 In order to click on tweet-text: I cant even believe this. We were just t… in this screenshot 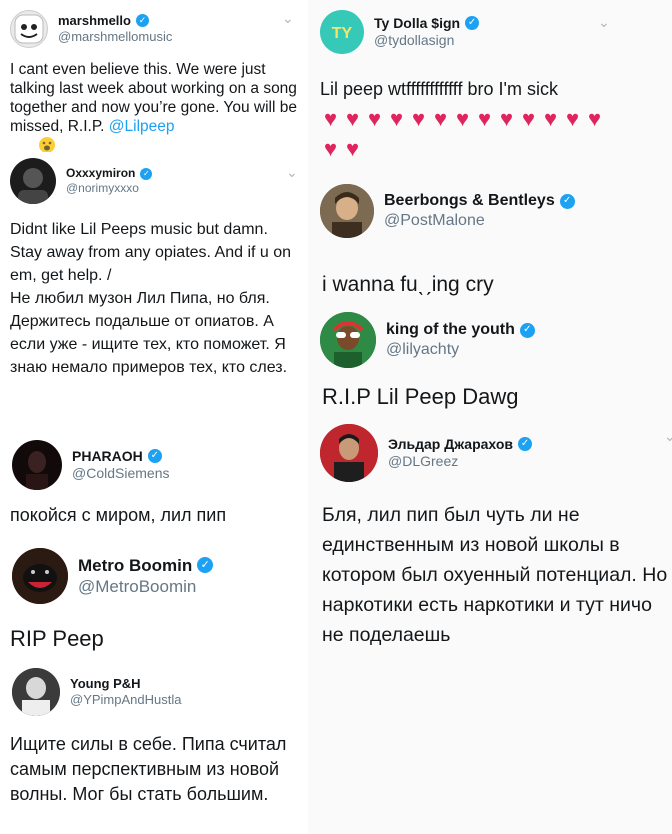, I will do `click(155, 106)`.